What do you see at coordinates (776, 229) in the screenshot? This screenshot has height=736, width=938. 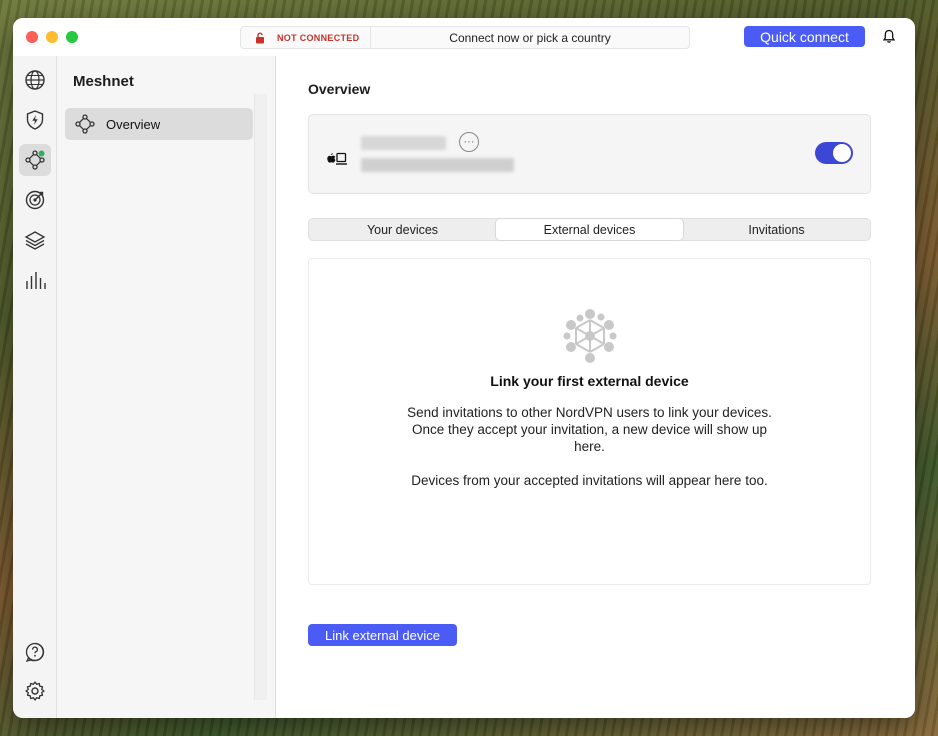 I see `tab-invitations: Invitations` at bounding box center [776, 229].